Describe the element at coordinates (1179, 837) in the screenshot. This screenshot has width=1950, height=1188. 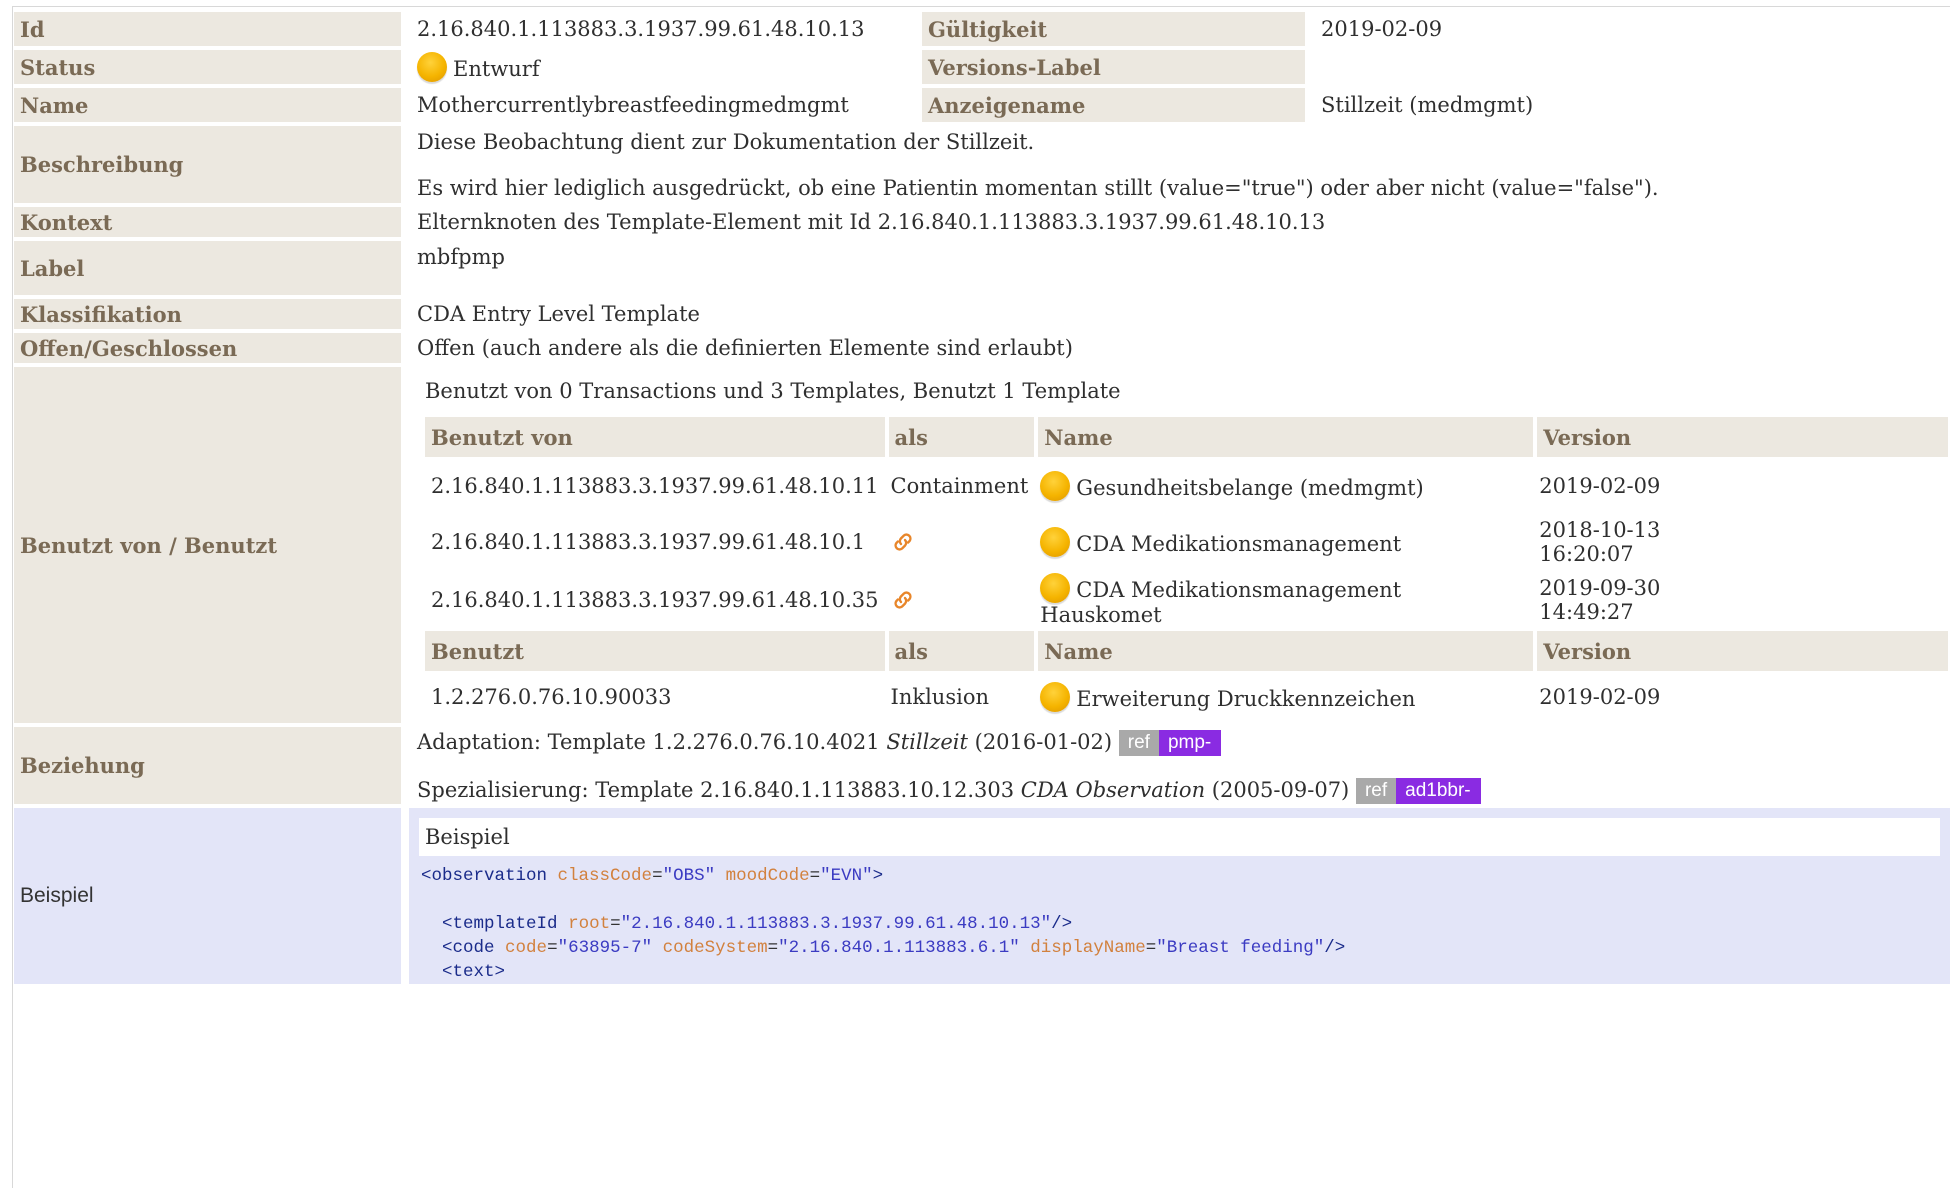
I see `example-title: Beispiel` at that location.